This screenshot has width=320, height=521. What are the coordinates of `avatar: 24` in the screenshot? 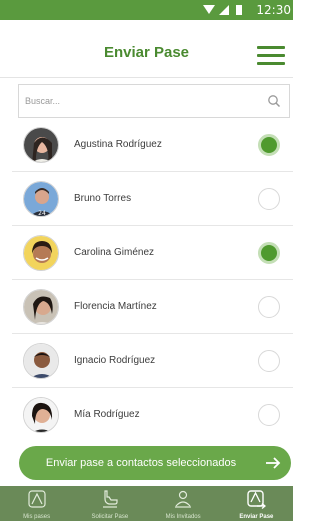 It's located at (41, 199).